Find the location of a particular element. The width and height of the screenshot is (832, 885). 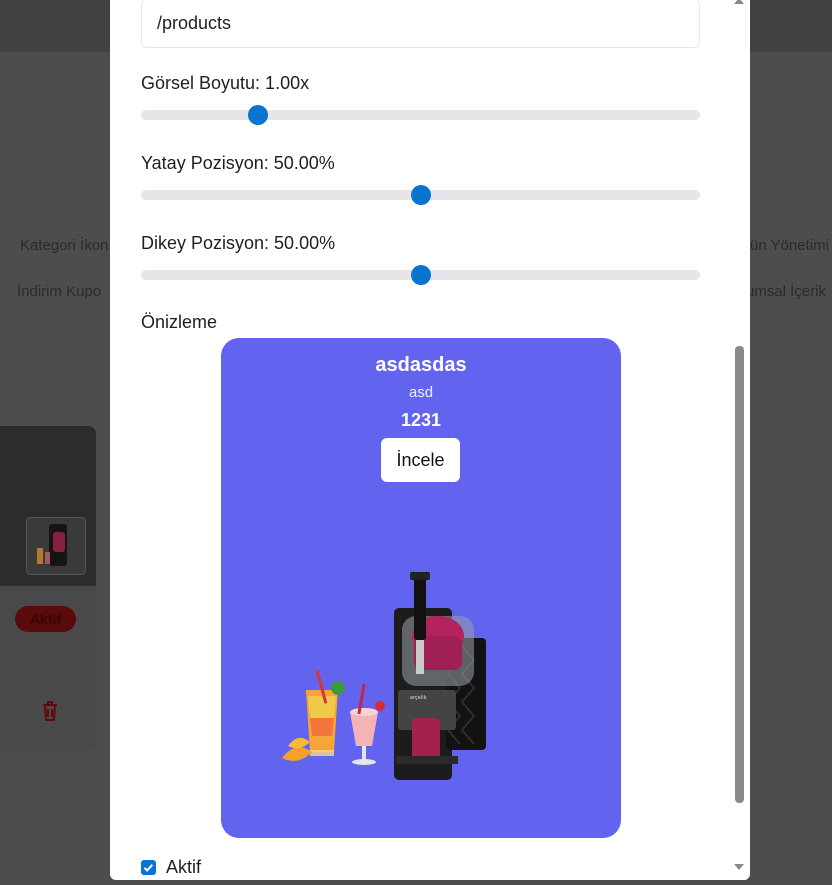

active-checkbox-label: Aktif is located at coordinates (184, 867).